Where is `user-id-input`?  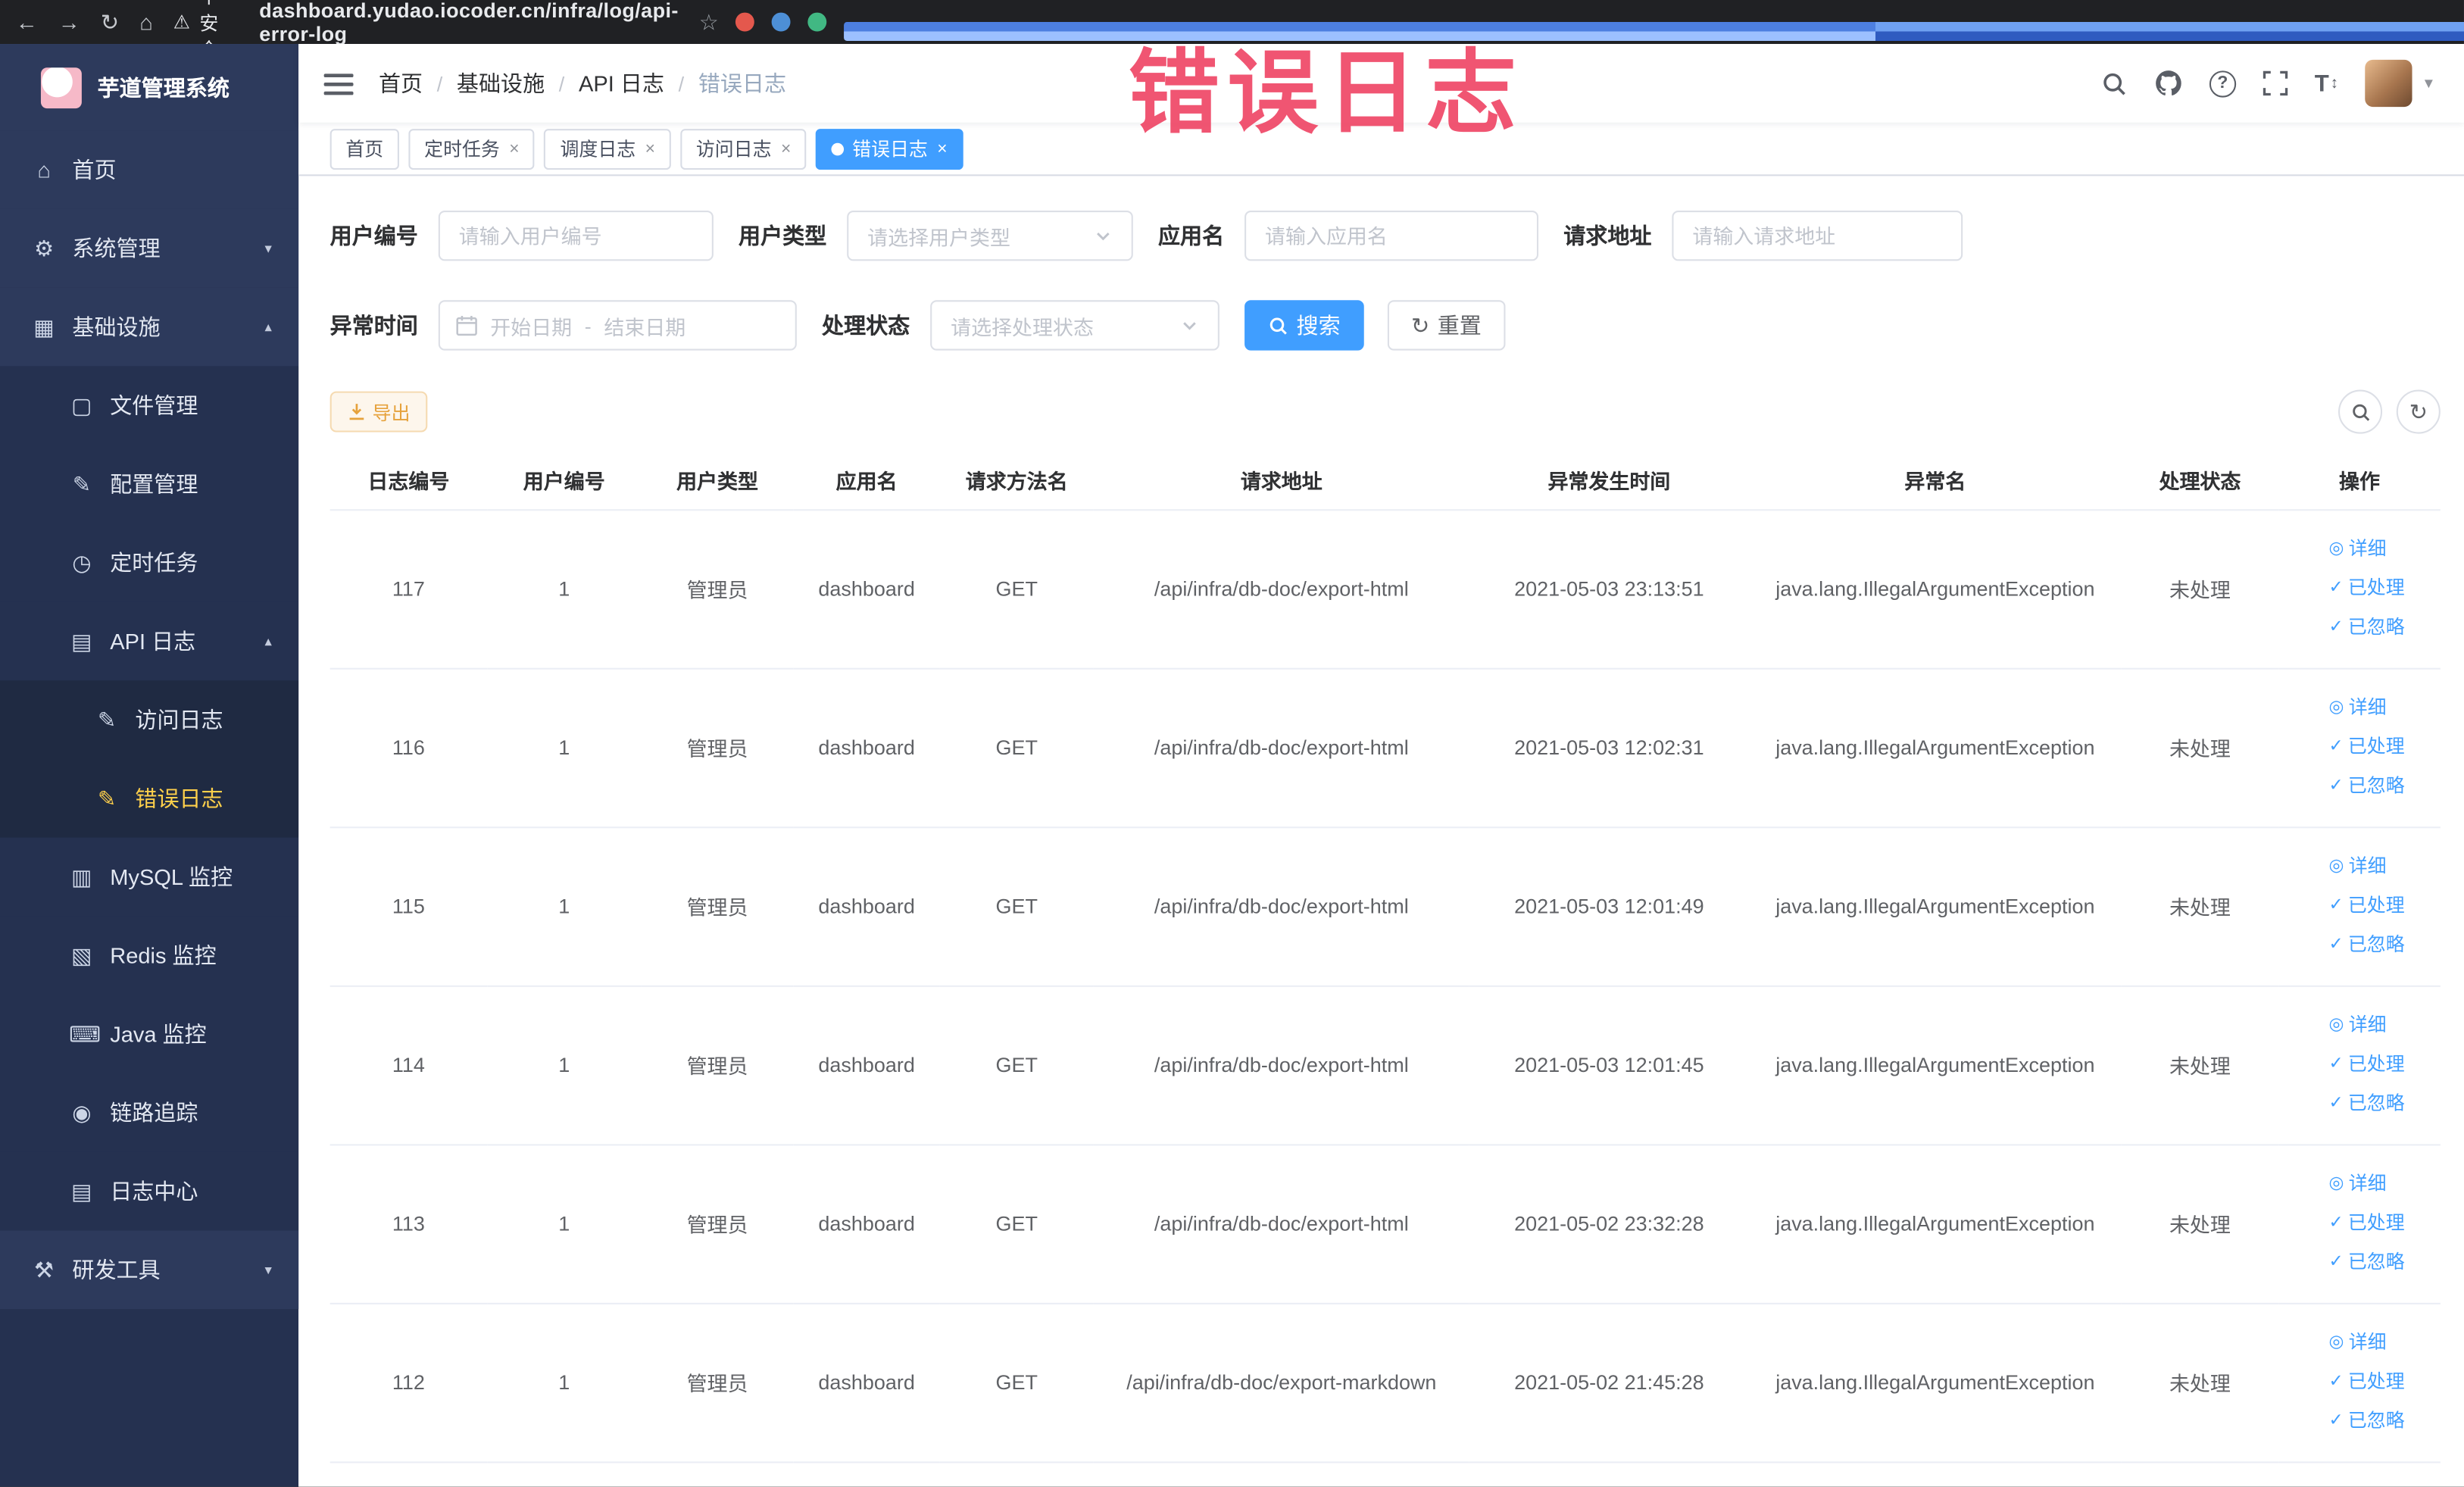
user-id-input is located at coordinates (576, 235).